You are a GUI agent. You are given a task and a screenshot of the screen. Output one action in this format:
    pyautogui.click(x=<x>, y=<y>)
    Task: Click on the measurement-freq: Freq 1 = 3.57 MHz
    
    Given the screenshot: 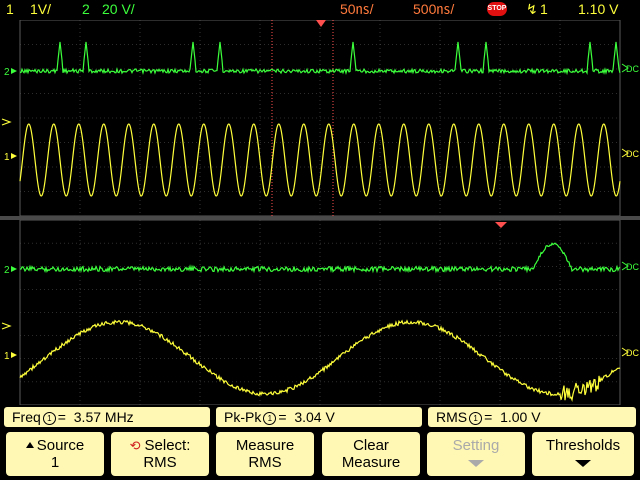 What is the action you would take?
    pyautogui.click(x=107, y=417)
    